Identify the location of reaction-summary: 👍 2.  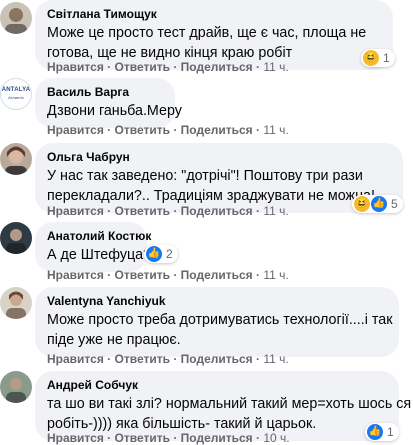
(161, 254).